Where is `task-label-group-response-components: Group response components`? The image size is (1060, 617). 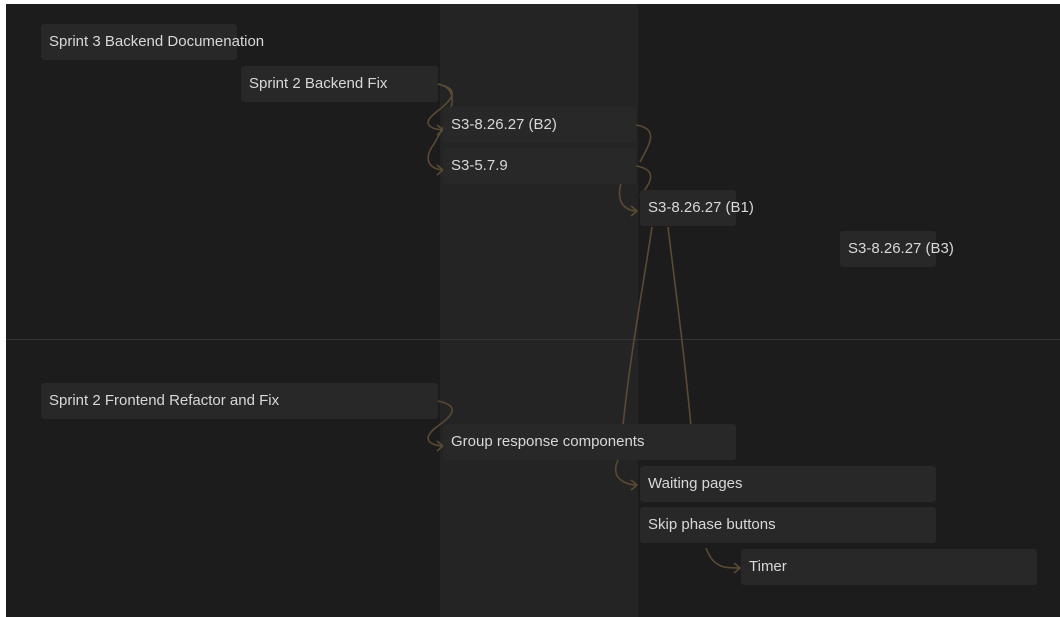
task-label-group-response-components: Group response components is located at coordinates (548, 441).